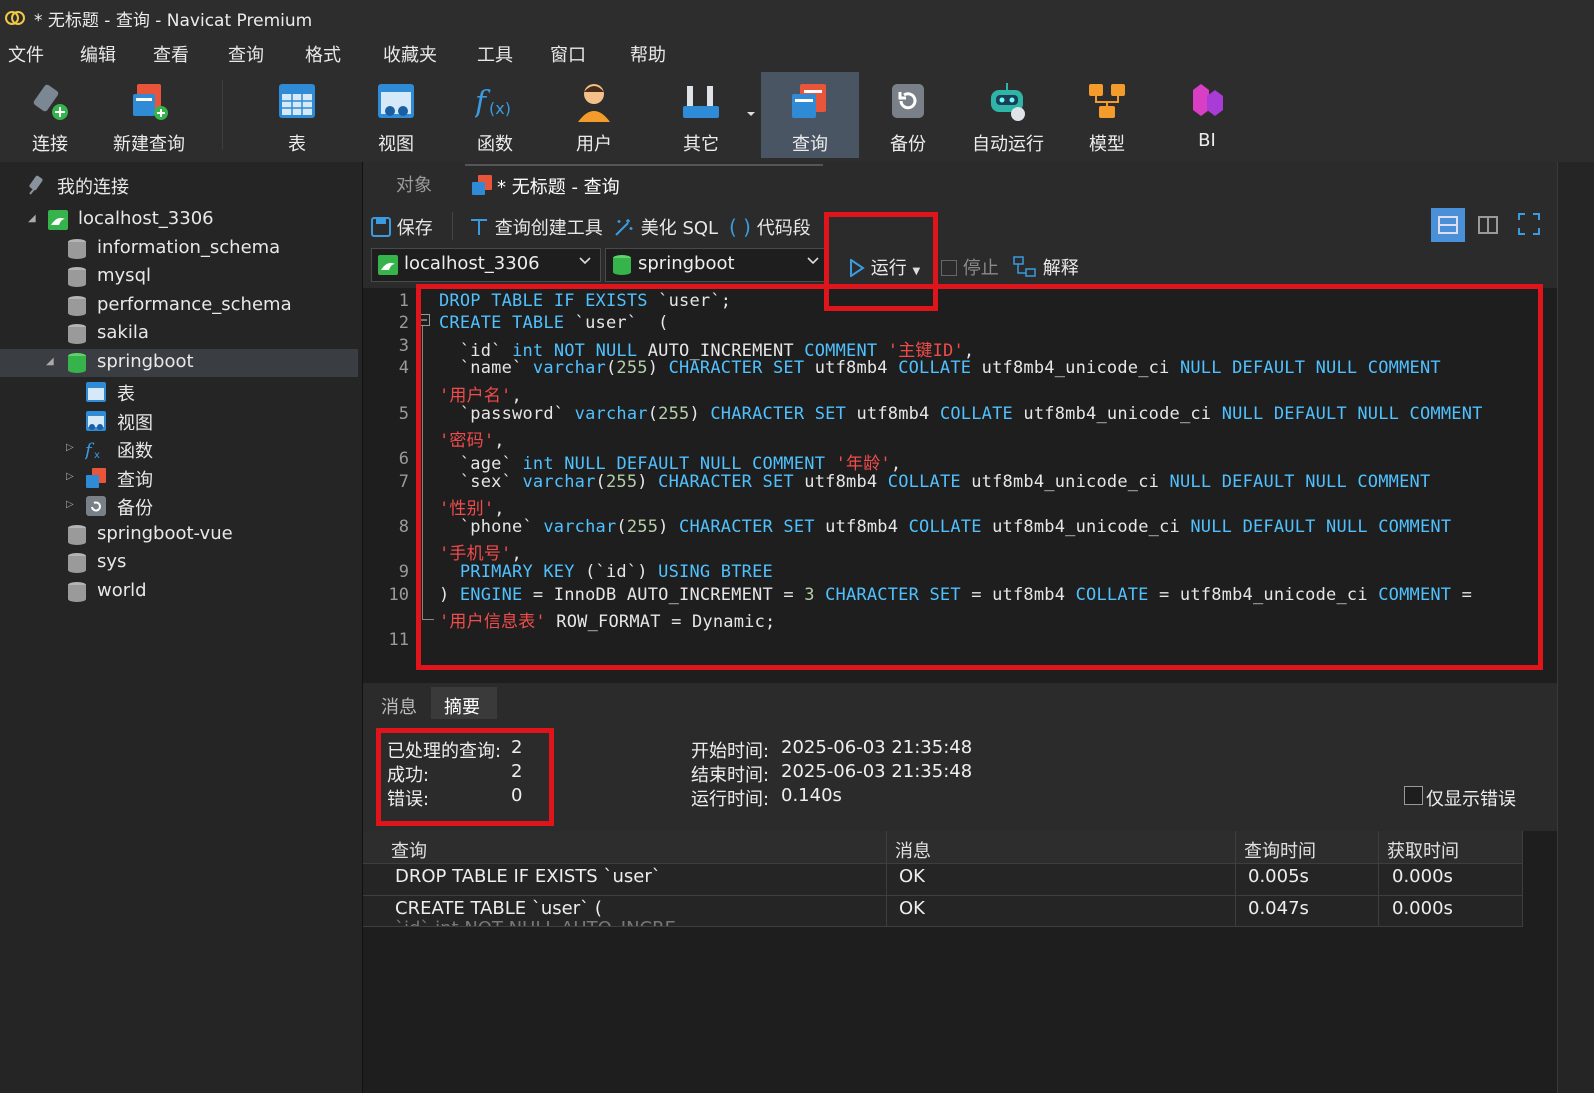 This screenshot has width=1594, height=1093. Describe the element at coordinates (1530, 225) in the screenshot. I see `fullscreen-button` at that location.